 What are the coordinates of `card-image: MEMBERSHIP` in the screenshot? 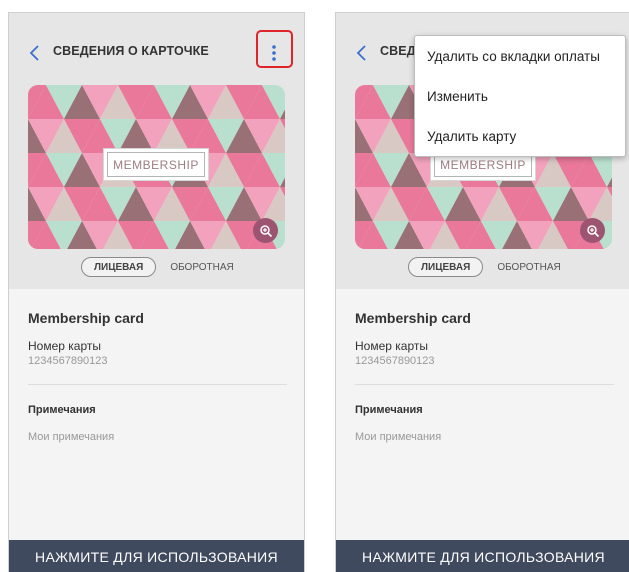 It's located at (156, 167).